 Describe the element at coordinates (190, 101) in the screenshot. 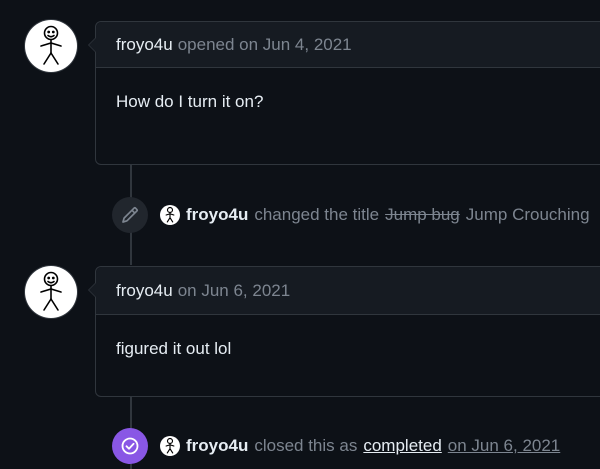

I see `comment-text: How do I turn it on?` at that location.